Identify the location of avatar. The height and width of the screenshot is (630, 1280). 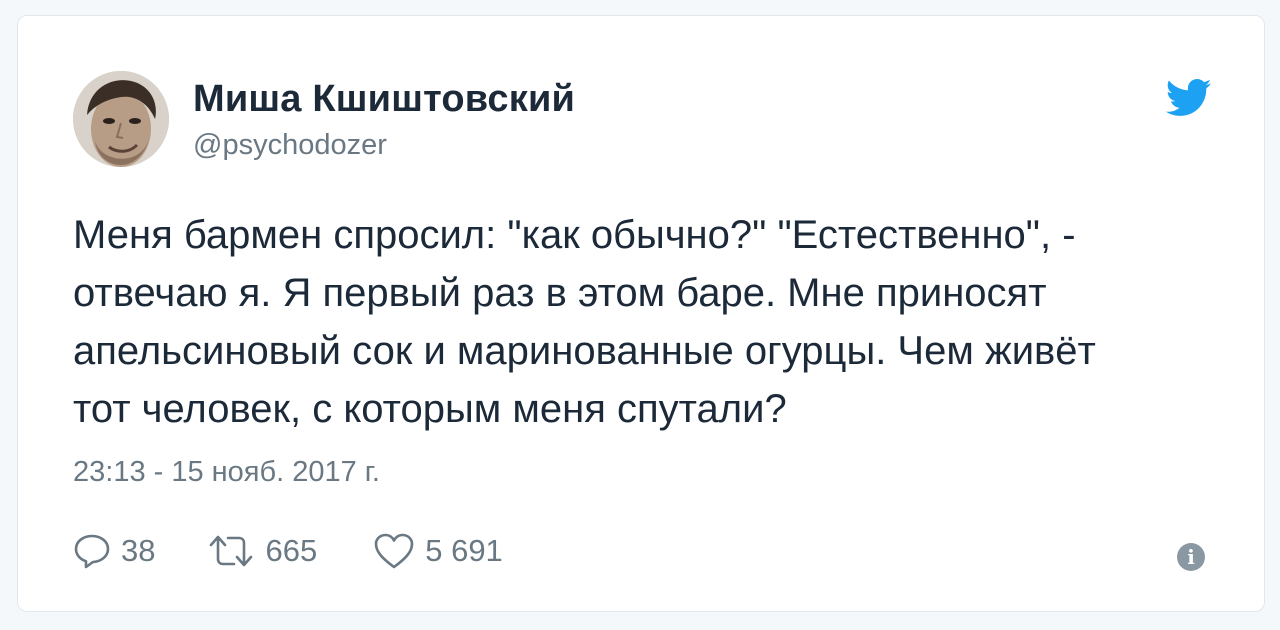
(121, 119).